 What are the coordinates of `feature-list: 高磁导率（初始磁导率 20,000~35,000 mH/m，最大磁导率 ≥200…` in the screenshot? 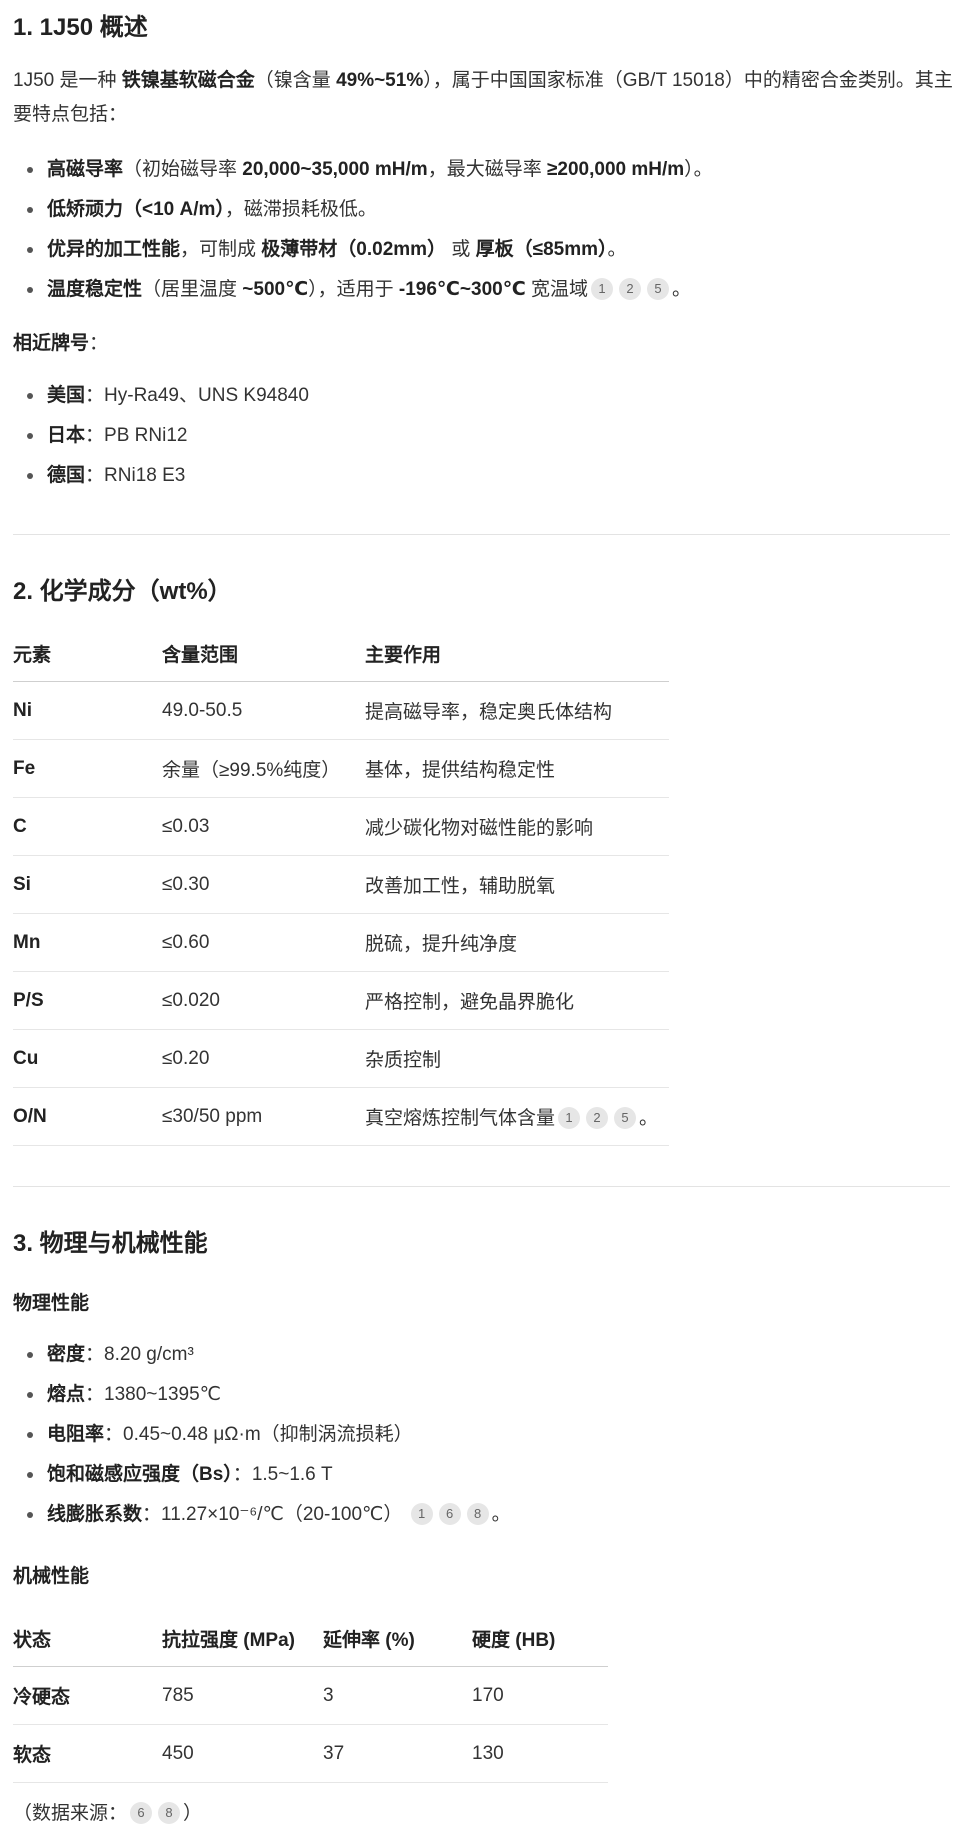 It's located at (483, 230).